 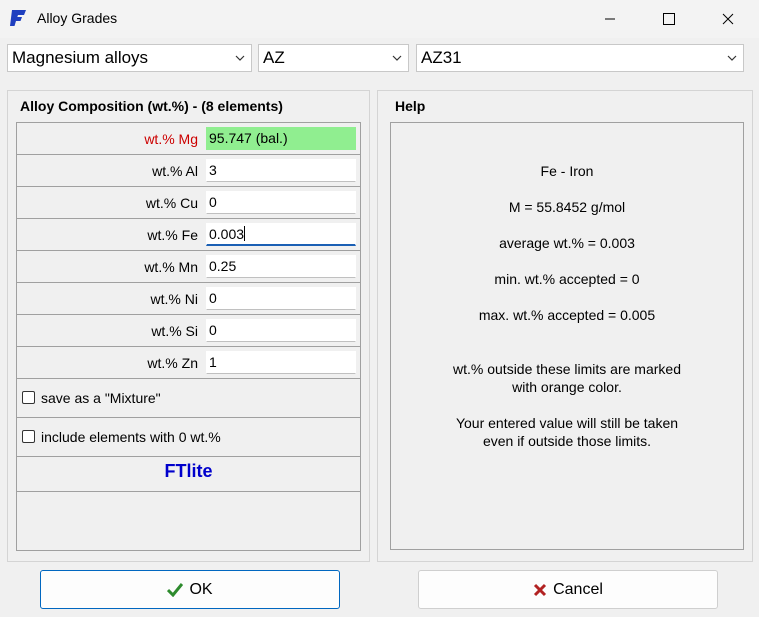 I want to click on element-label: wt.% Zn, so click(x=172, y=363).